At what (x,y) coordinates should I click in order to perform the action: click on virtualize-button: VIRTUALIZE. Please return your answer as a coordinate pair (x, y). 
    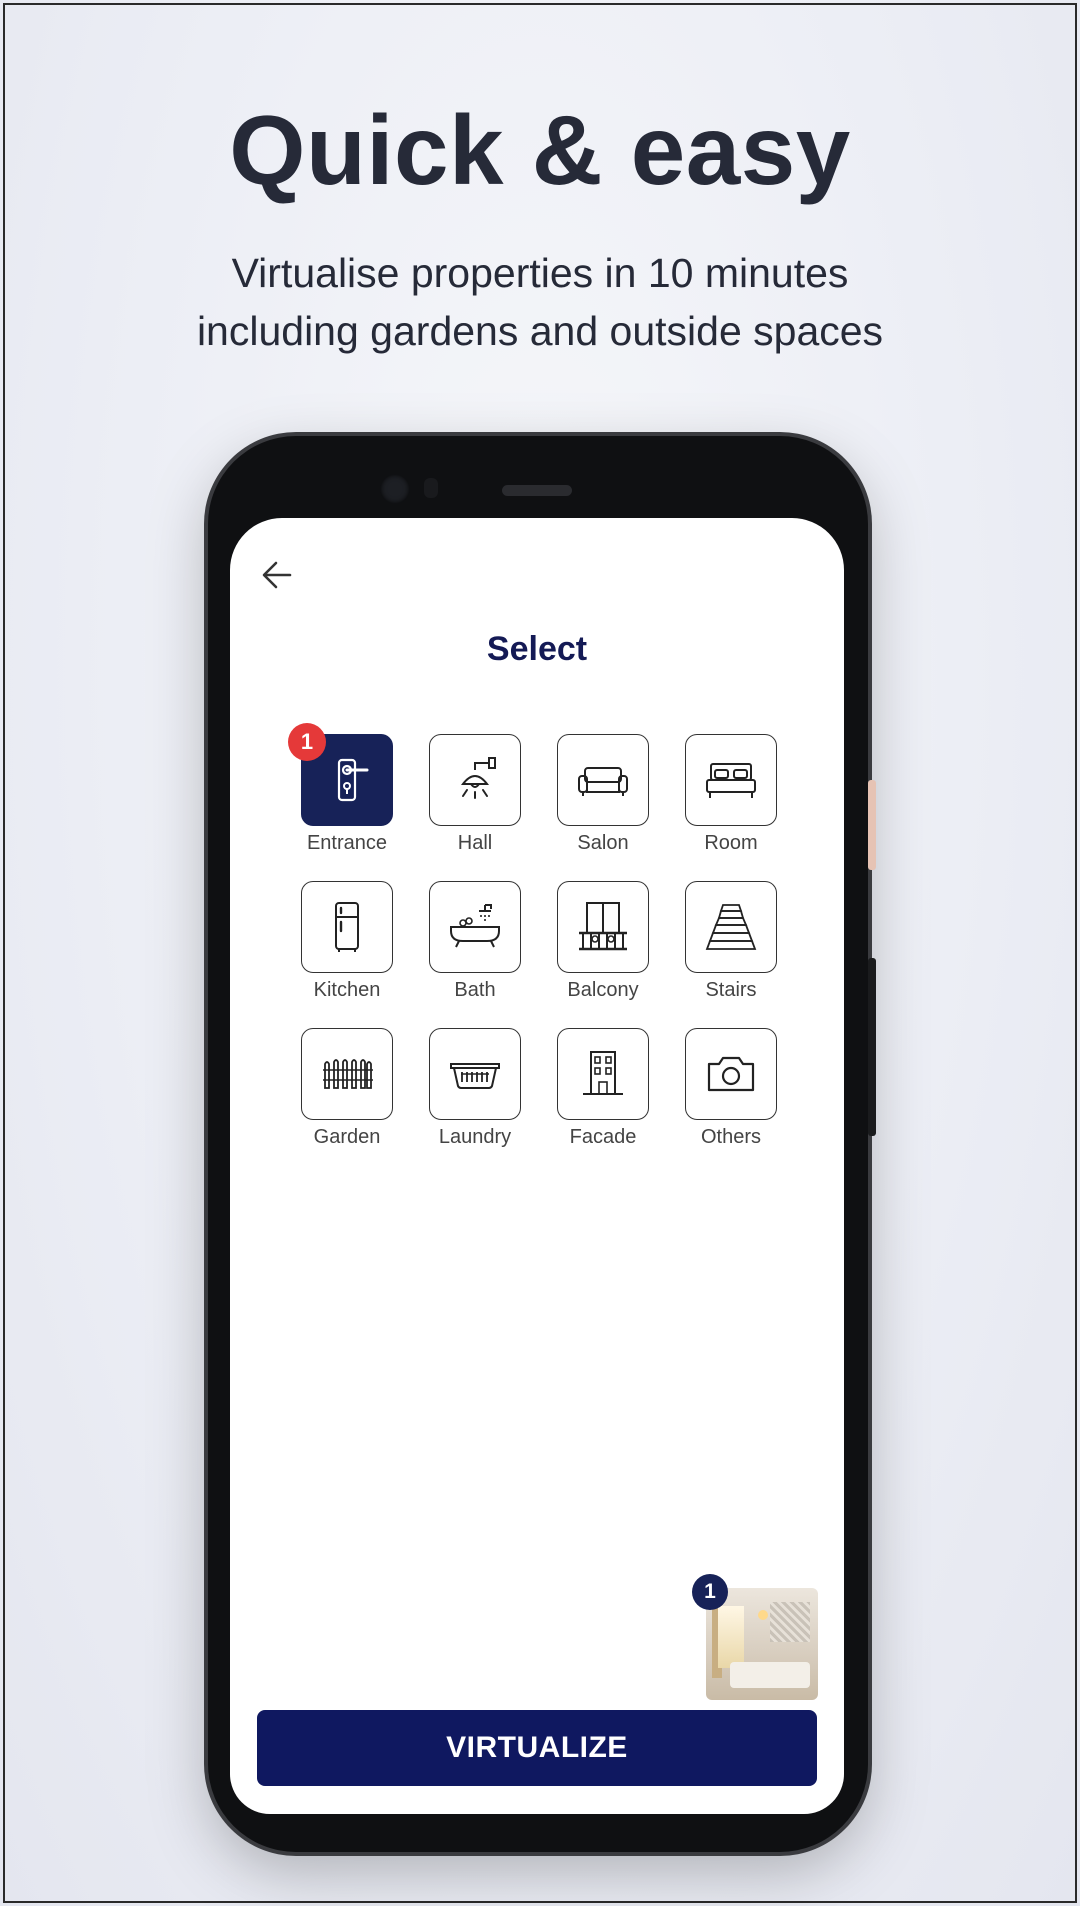
    Looking at the image, I should click on (537, 1748).